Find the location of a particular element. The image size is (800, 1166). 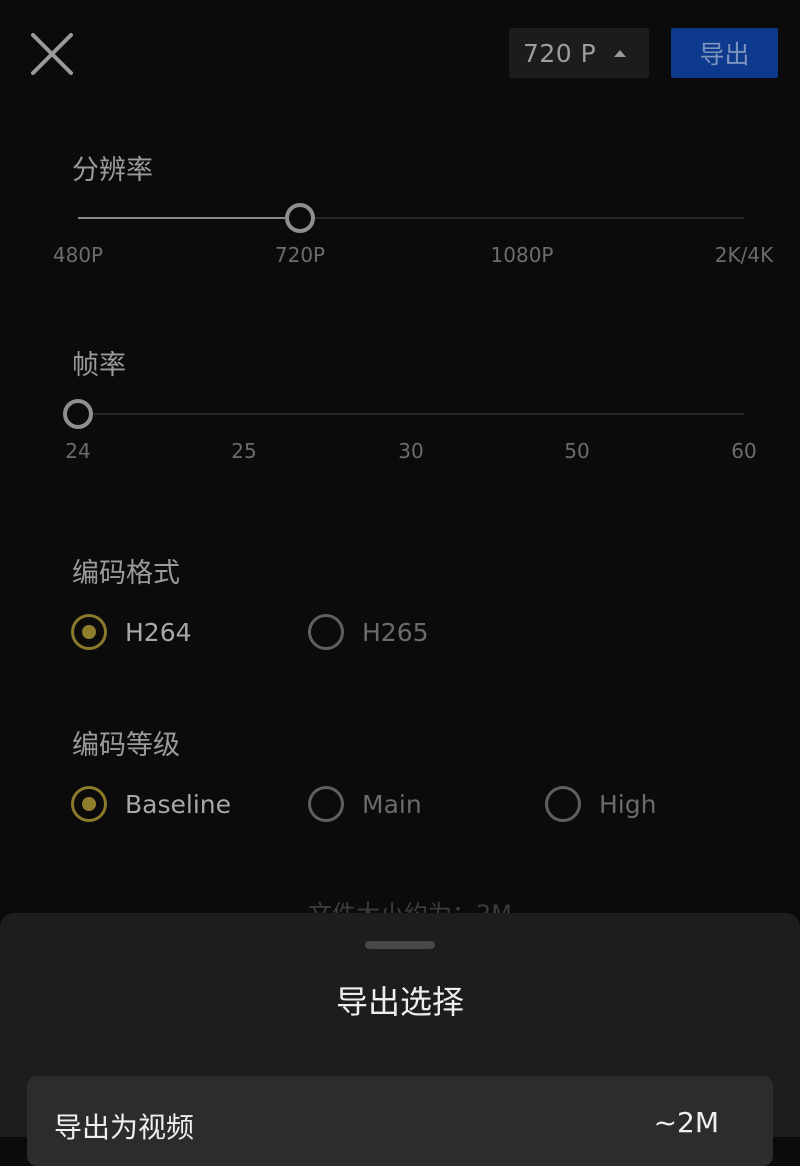

codec-option-h264: H264 is located at coordinates (131, 632).